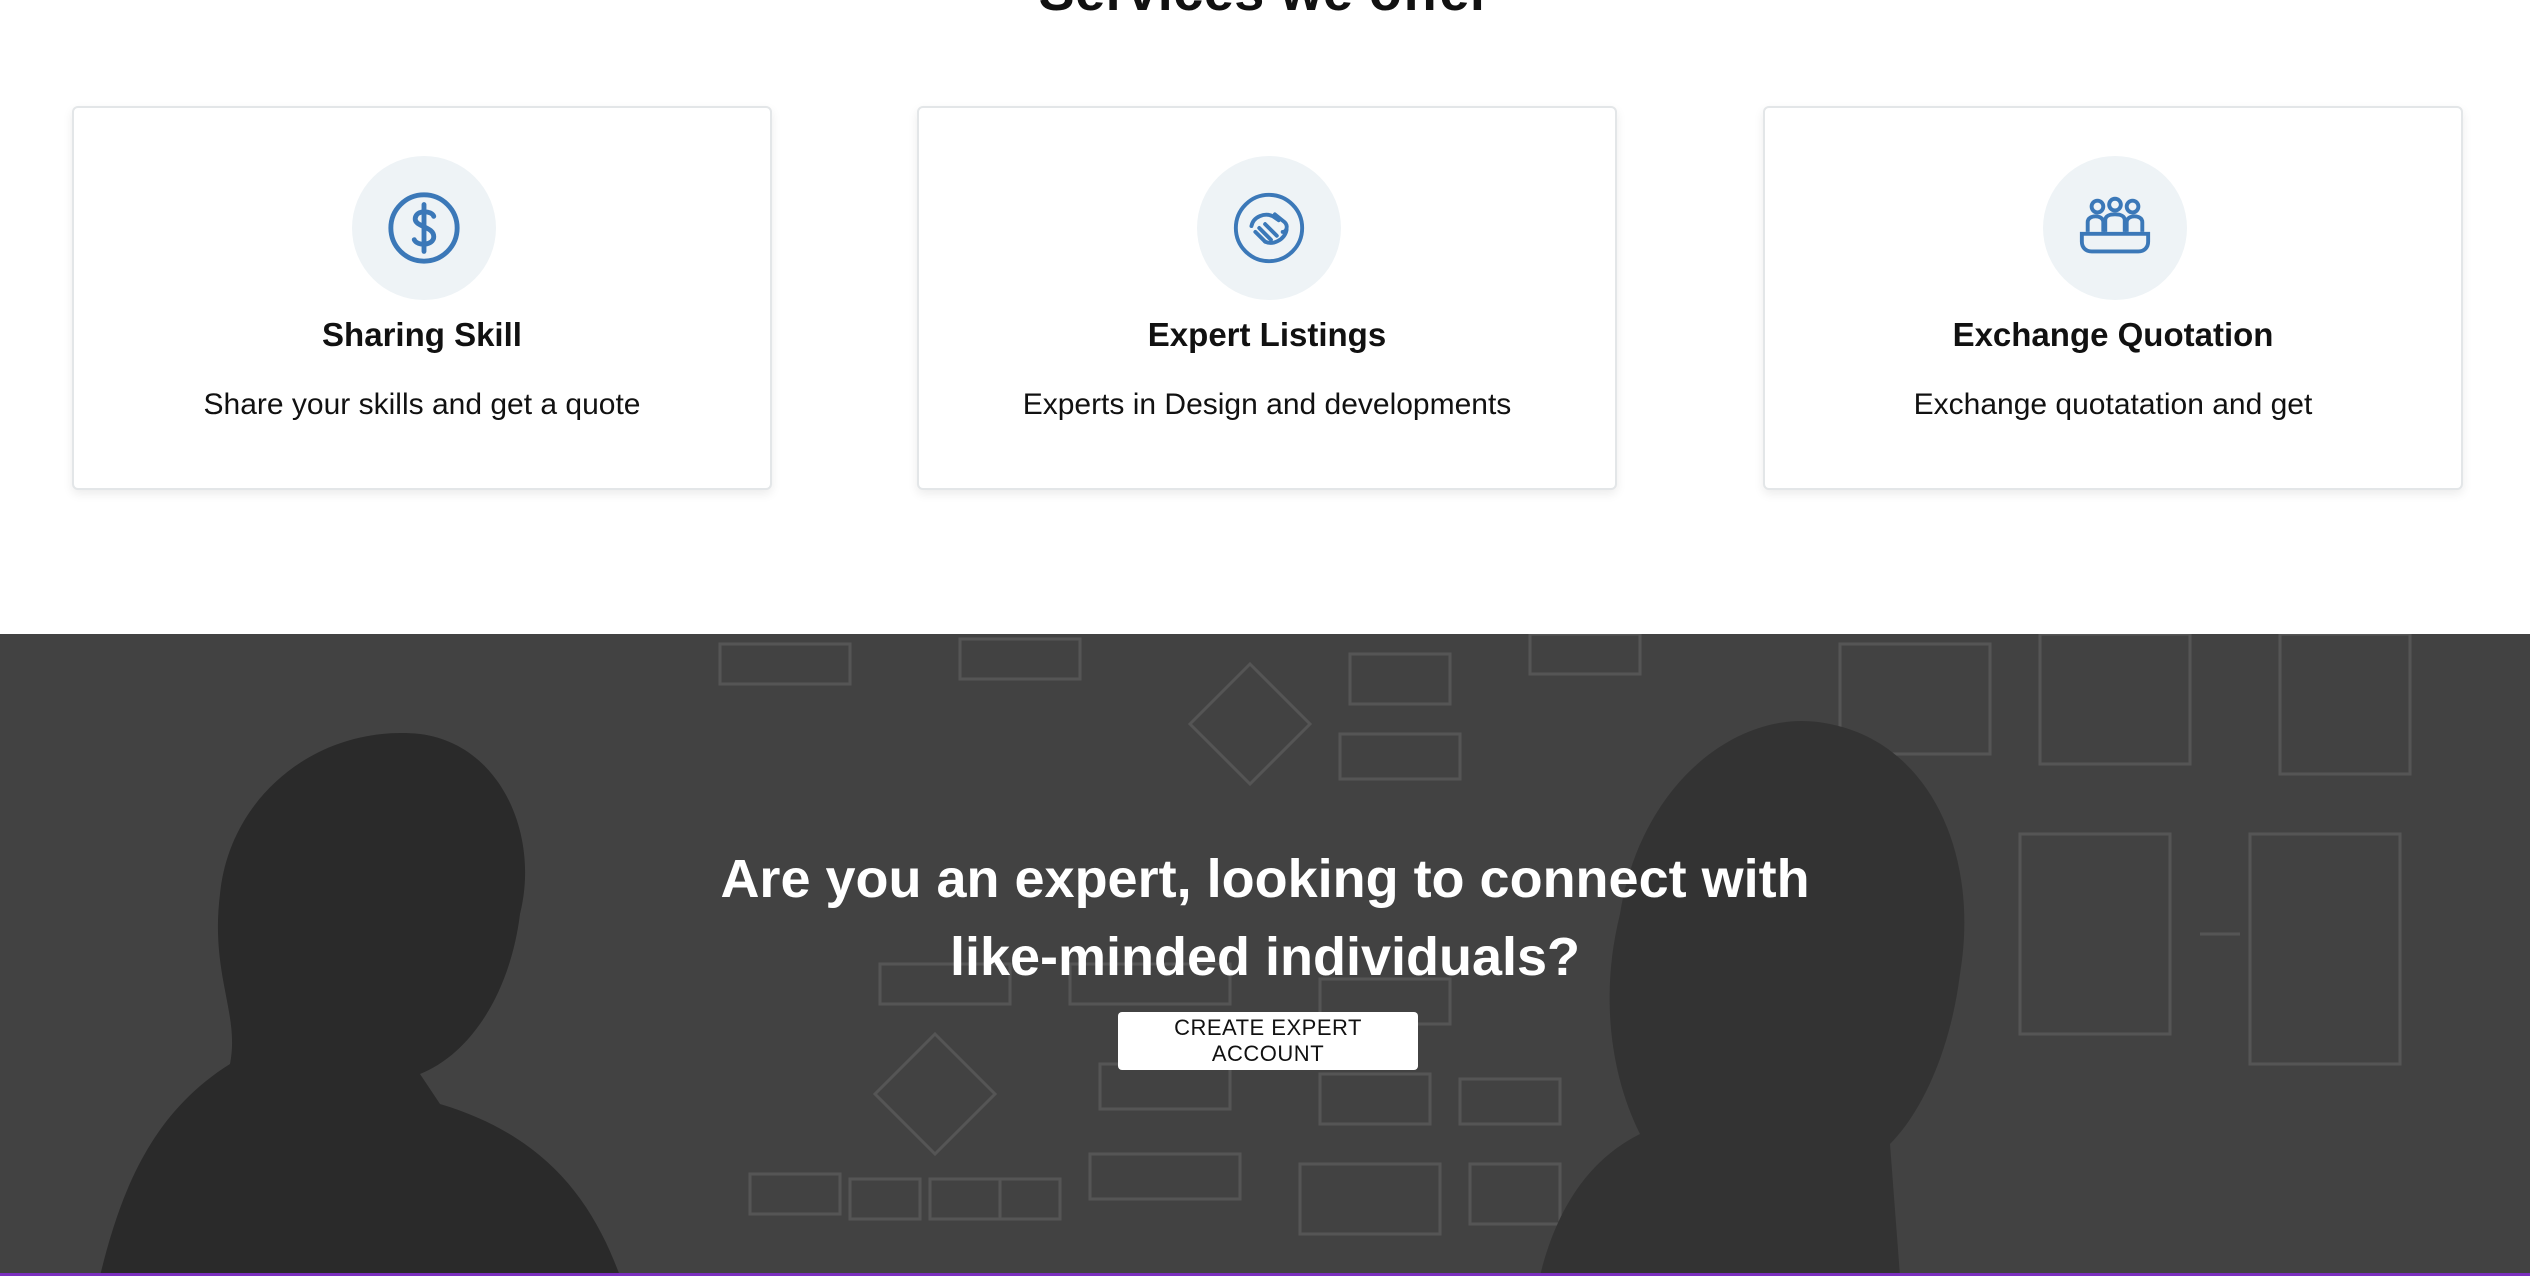 This screenshot has width=2530, height=1276. What do you see at coordinates (422, 404) in the screenshot?
I see `card-description: Share your skills and get a quote` at bounding box center [422, 404].